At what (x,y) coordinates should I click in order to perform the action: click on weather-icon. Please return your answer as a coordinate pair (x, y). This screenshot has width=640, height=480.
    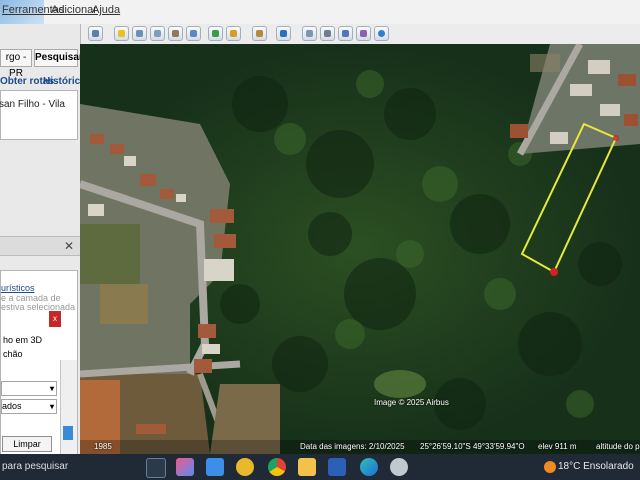
    Looking at the image, I should click on (550, 467).